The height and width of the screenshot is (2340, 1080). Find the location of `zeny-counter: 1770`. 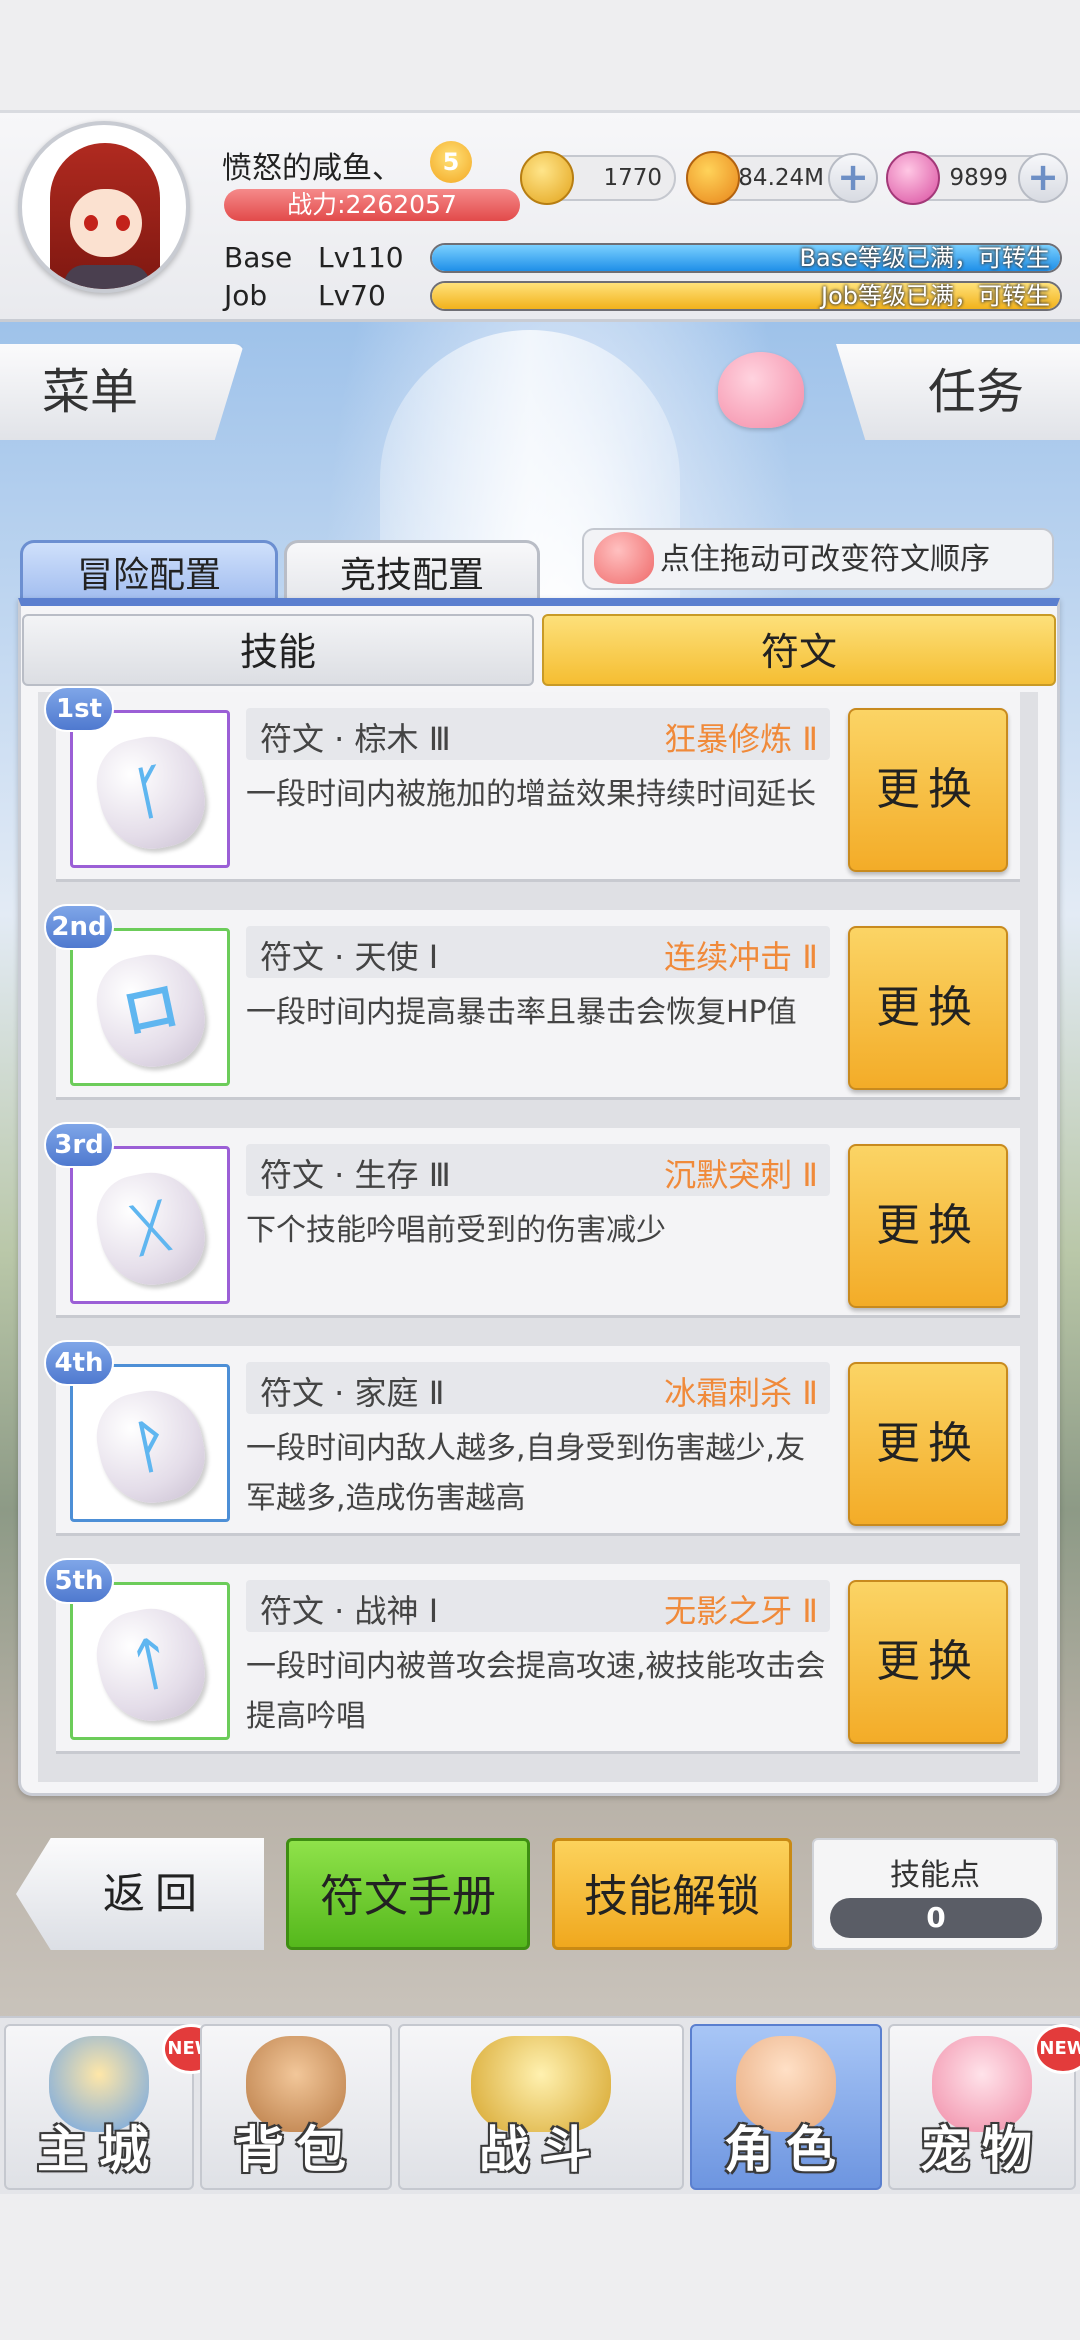

zeny-counter: 1770 is located at coordinates (598, 178).